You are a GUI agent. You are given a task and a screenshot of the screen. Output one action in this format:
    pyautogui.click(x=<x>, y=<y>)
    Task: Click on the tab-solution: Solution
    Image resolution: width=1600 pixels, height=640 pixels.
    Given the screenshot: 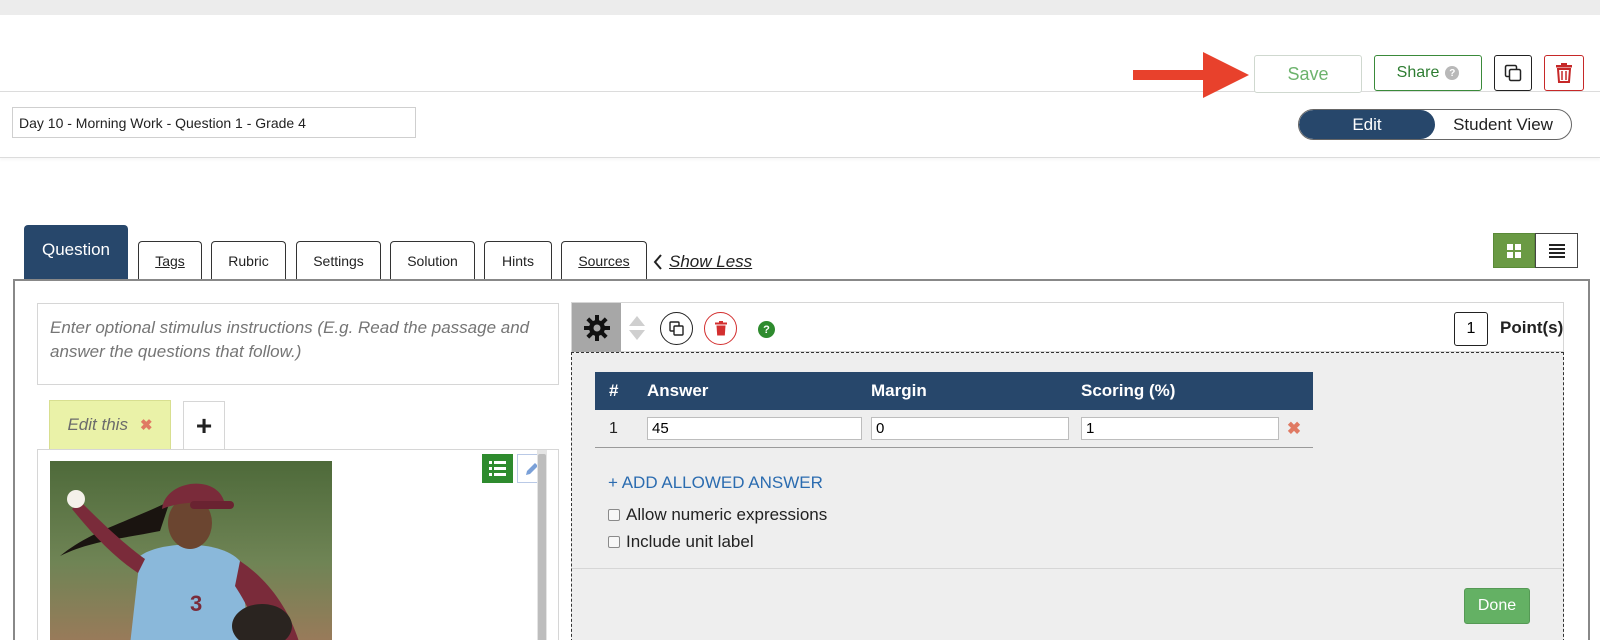 What is the action you would take?
    pyautogui.click(x=432, y=260)
    